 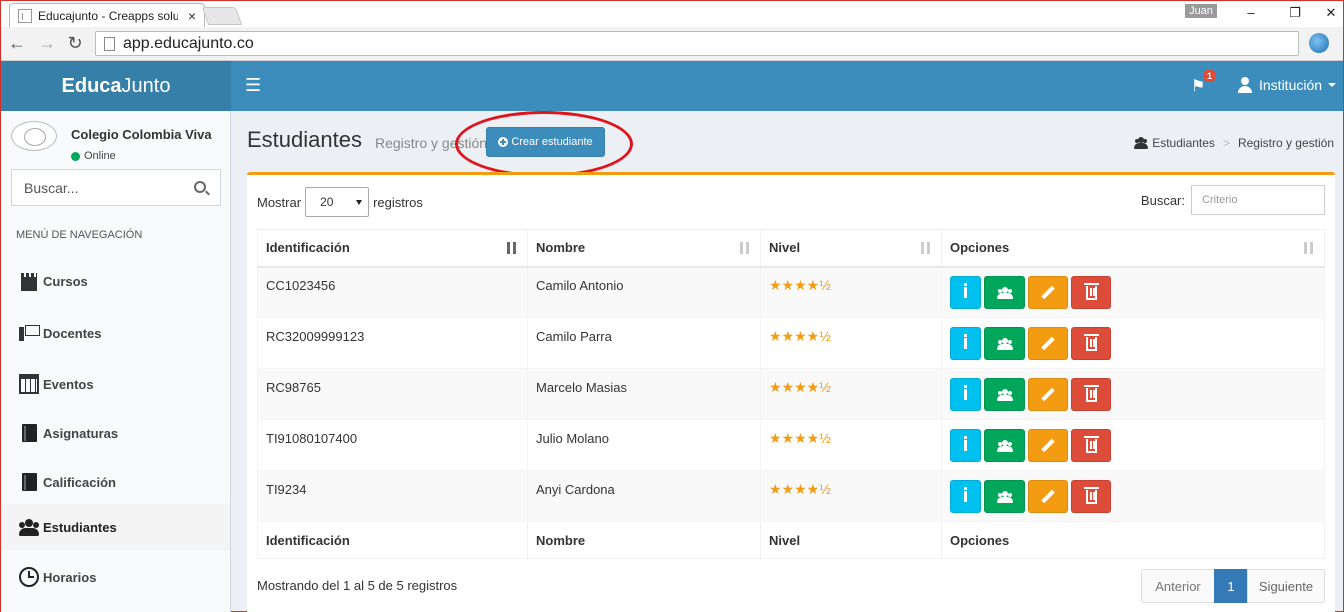 What do you see at coordinates (188, 44) in the screenshot?
I see `url-text: app.educajunto.co` at bounding box center [188, 44].